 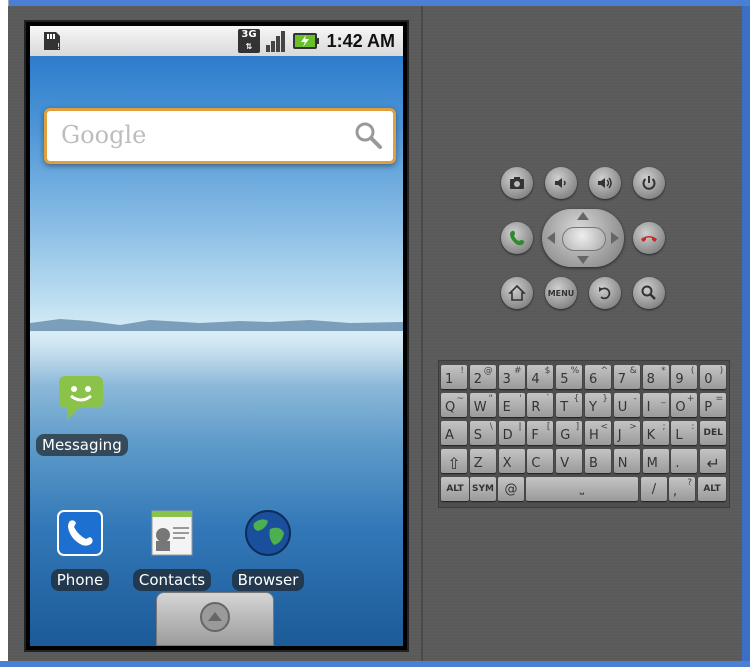 What do you see at coordinates (654, 489) in the screenshot?
I see `key-slash: /` at bounding box center [654, 489].